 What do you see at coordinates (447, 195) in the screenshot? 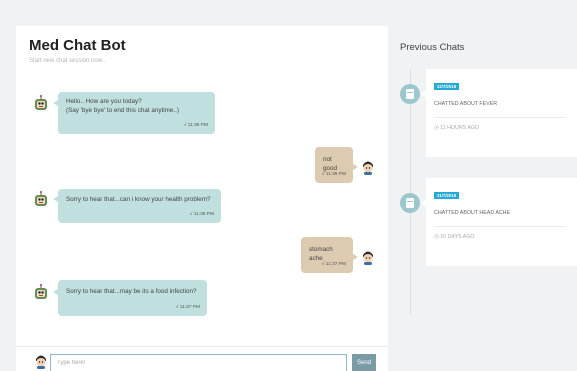
I see `chat-date-badge: 21/7/2019` at bounding box center [447, 195].